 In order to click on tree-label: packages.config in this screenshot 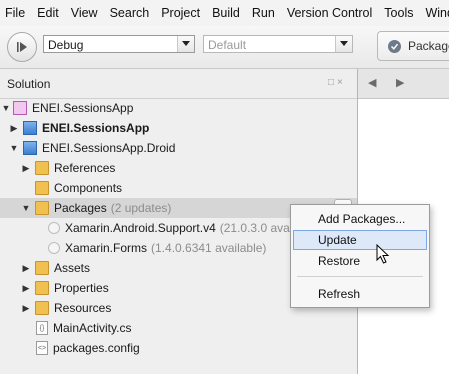, I will do `click(96, 348)`.